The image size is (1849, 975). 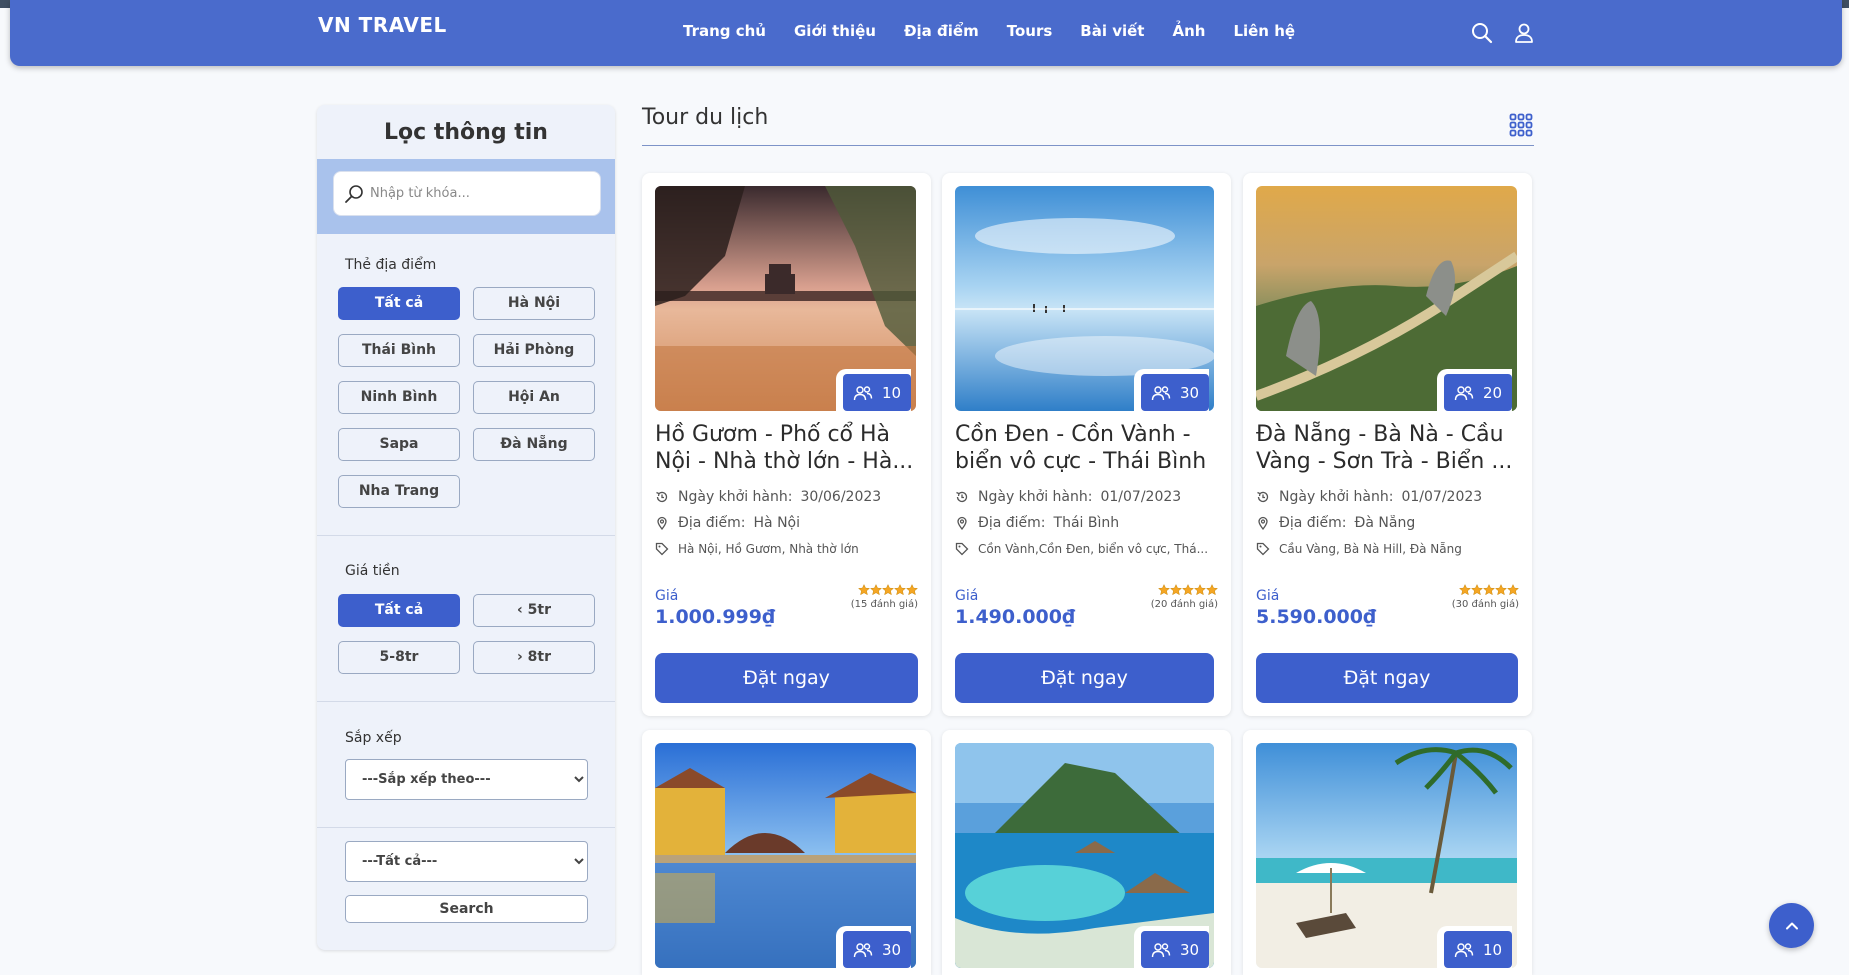 What do you see at coordinates (534, 444) in the screenshot?
I see `location-chip-da-nang: Đà Nẵng` at bounding box center [534, 444].